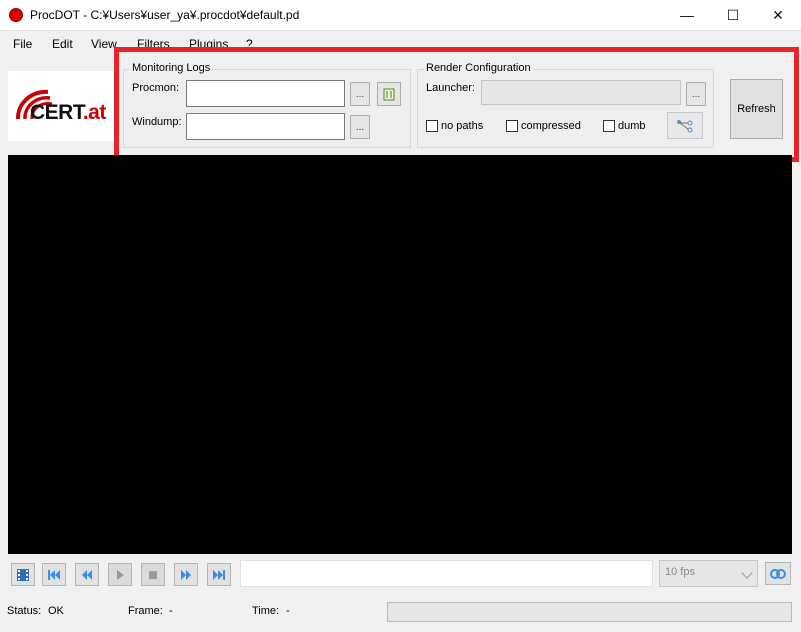  What do you see at coordinates (680, 572) in the screenshot?
I see `fps-value: 10 fps` at bounding box center [680, 572].